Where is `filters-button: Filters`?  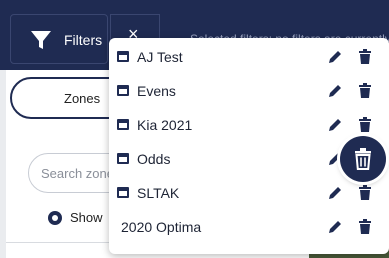
filters-button: Filters is located at coordinates (59, 39).